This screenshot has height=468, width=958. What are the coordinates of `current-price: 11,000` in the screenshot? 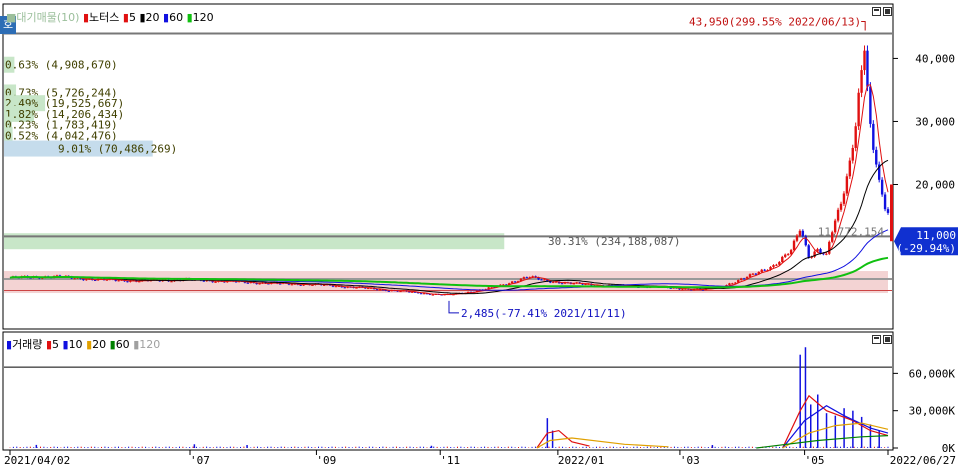 It's located at (936, 235).